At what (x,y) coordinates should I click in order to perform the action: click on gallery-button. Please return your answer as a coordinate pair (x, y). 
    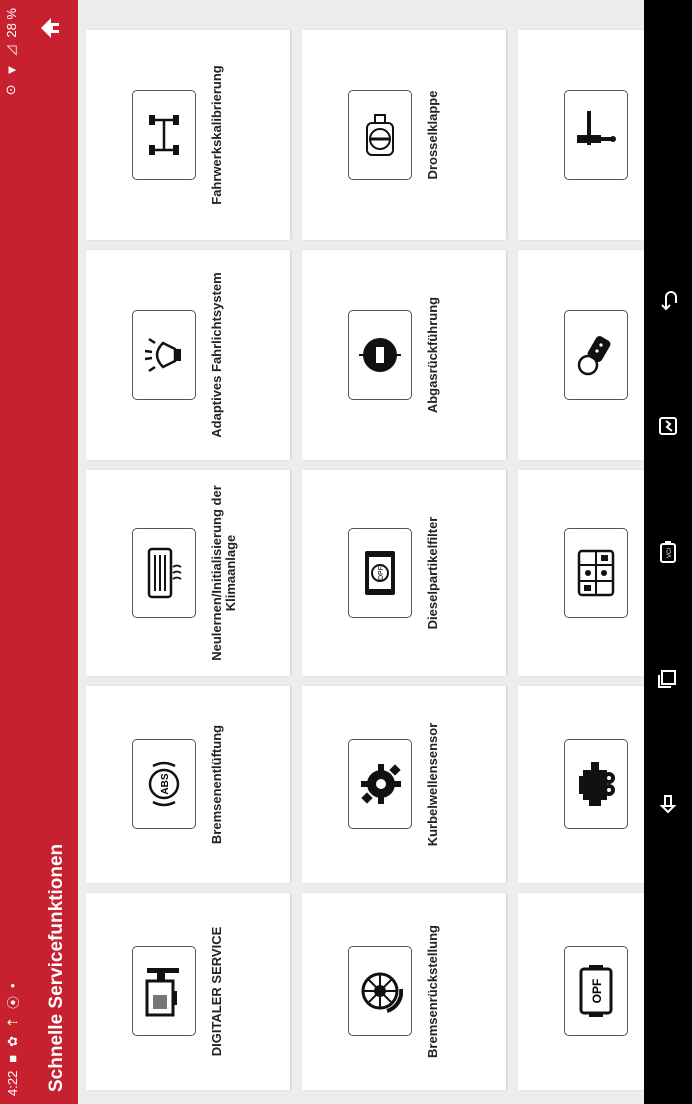
    Looking at the image, I should click on (668, 426).